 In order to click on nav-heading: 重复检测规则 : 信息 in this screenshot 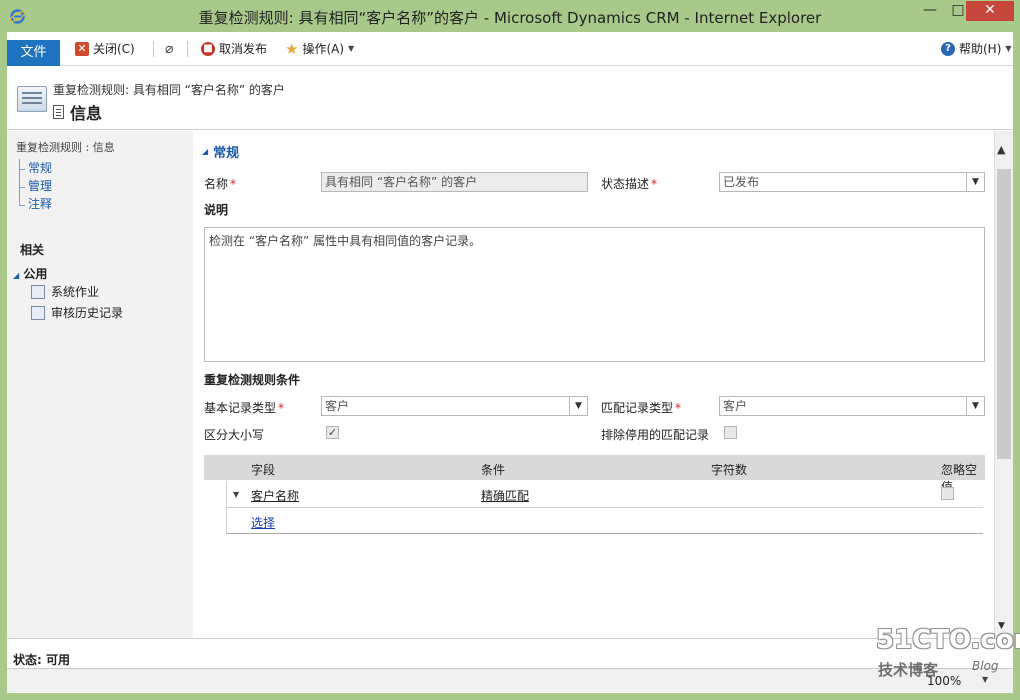, I will do `click(65, 147)`.